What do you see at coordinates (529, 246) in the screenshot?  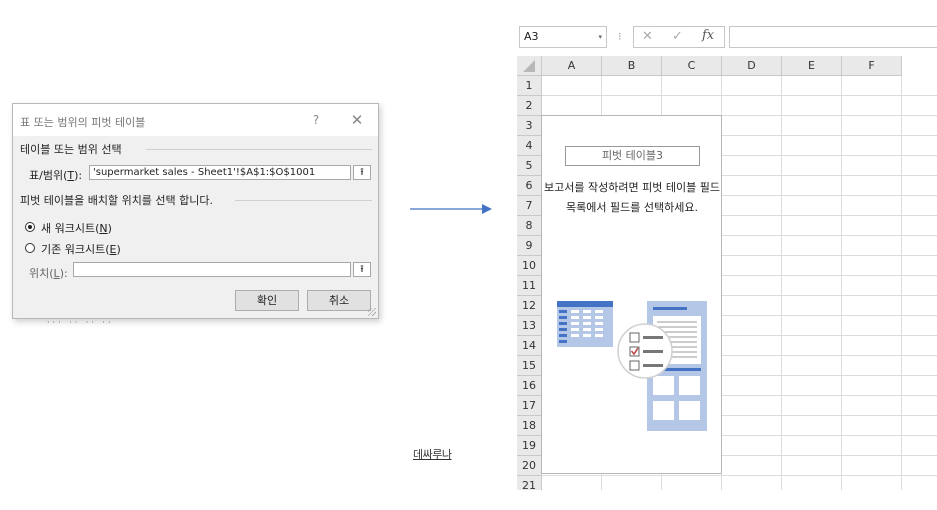 I see `row-header-9: 9` at bounding box center [529, 246].